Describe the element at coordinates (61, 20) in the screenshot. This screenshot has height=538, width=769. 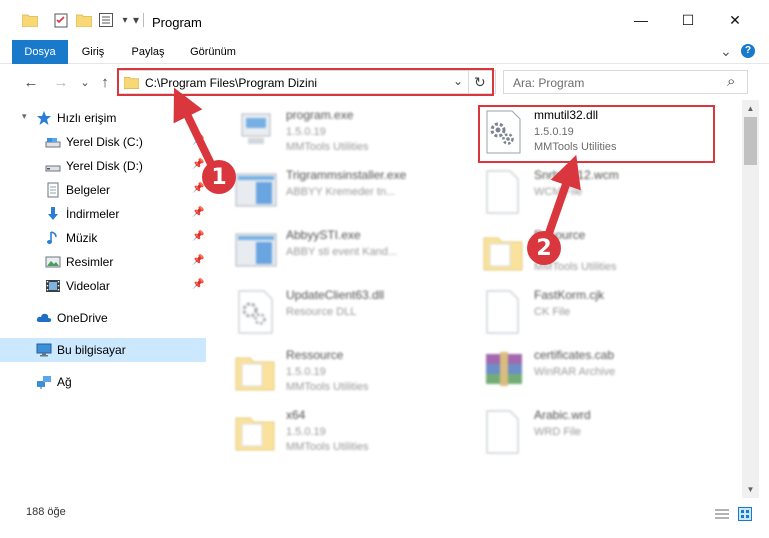
I see `properties-icon` at that location.